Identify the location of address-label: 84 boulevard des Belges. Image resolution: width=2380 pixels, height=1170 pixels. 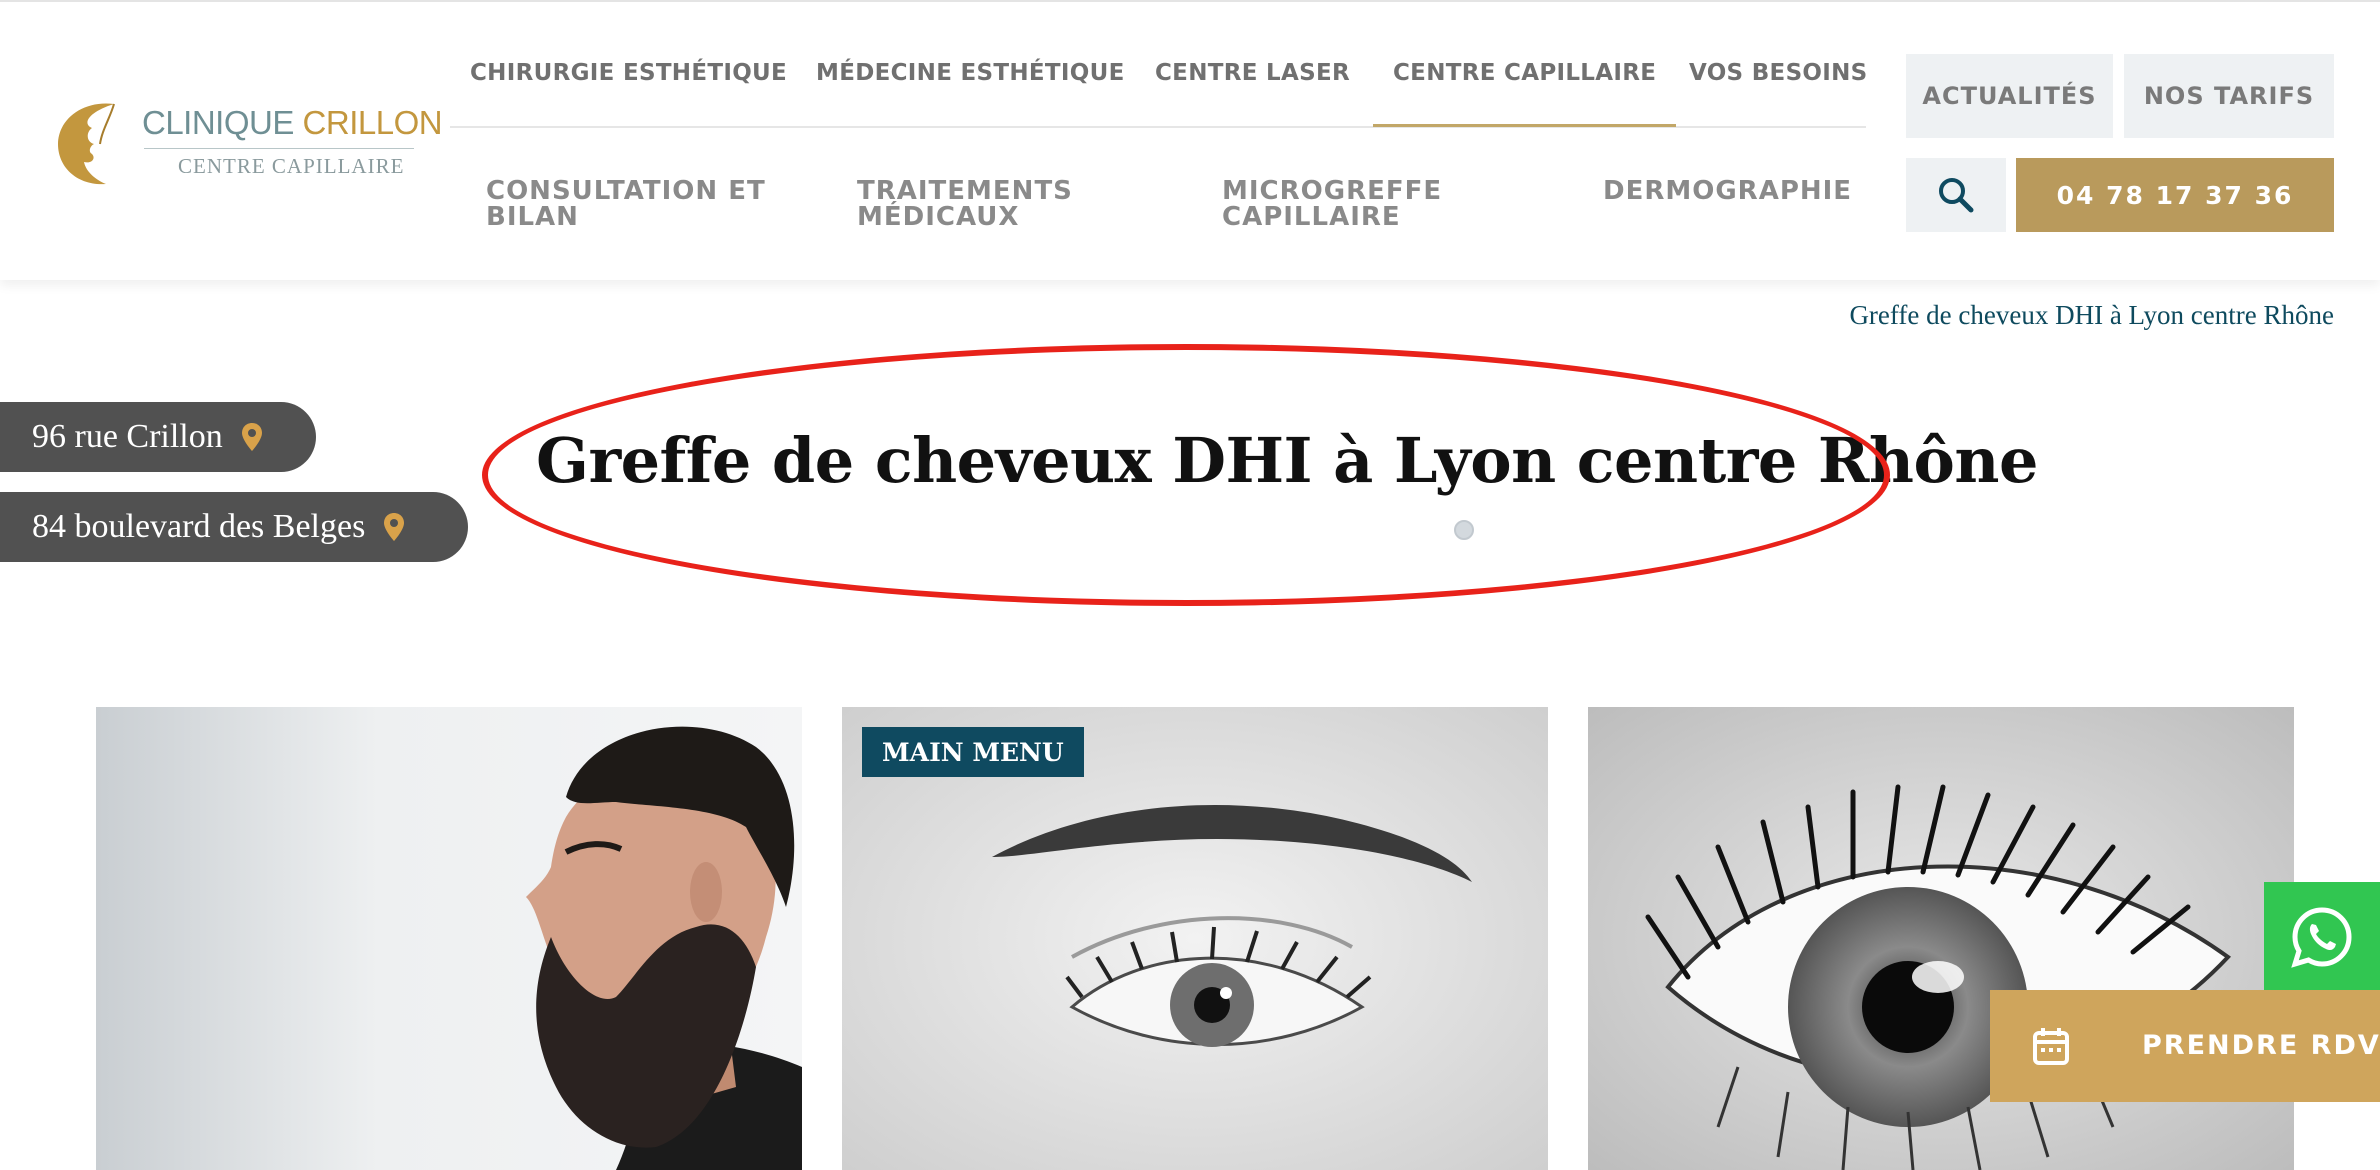
(199, 526).